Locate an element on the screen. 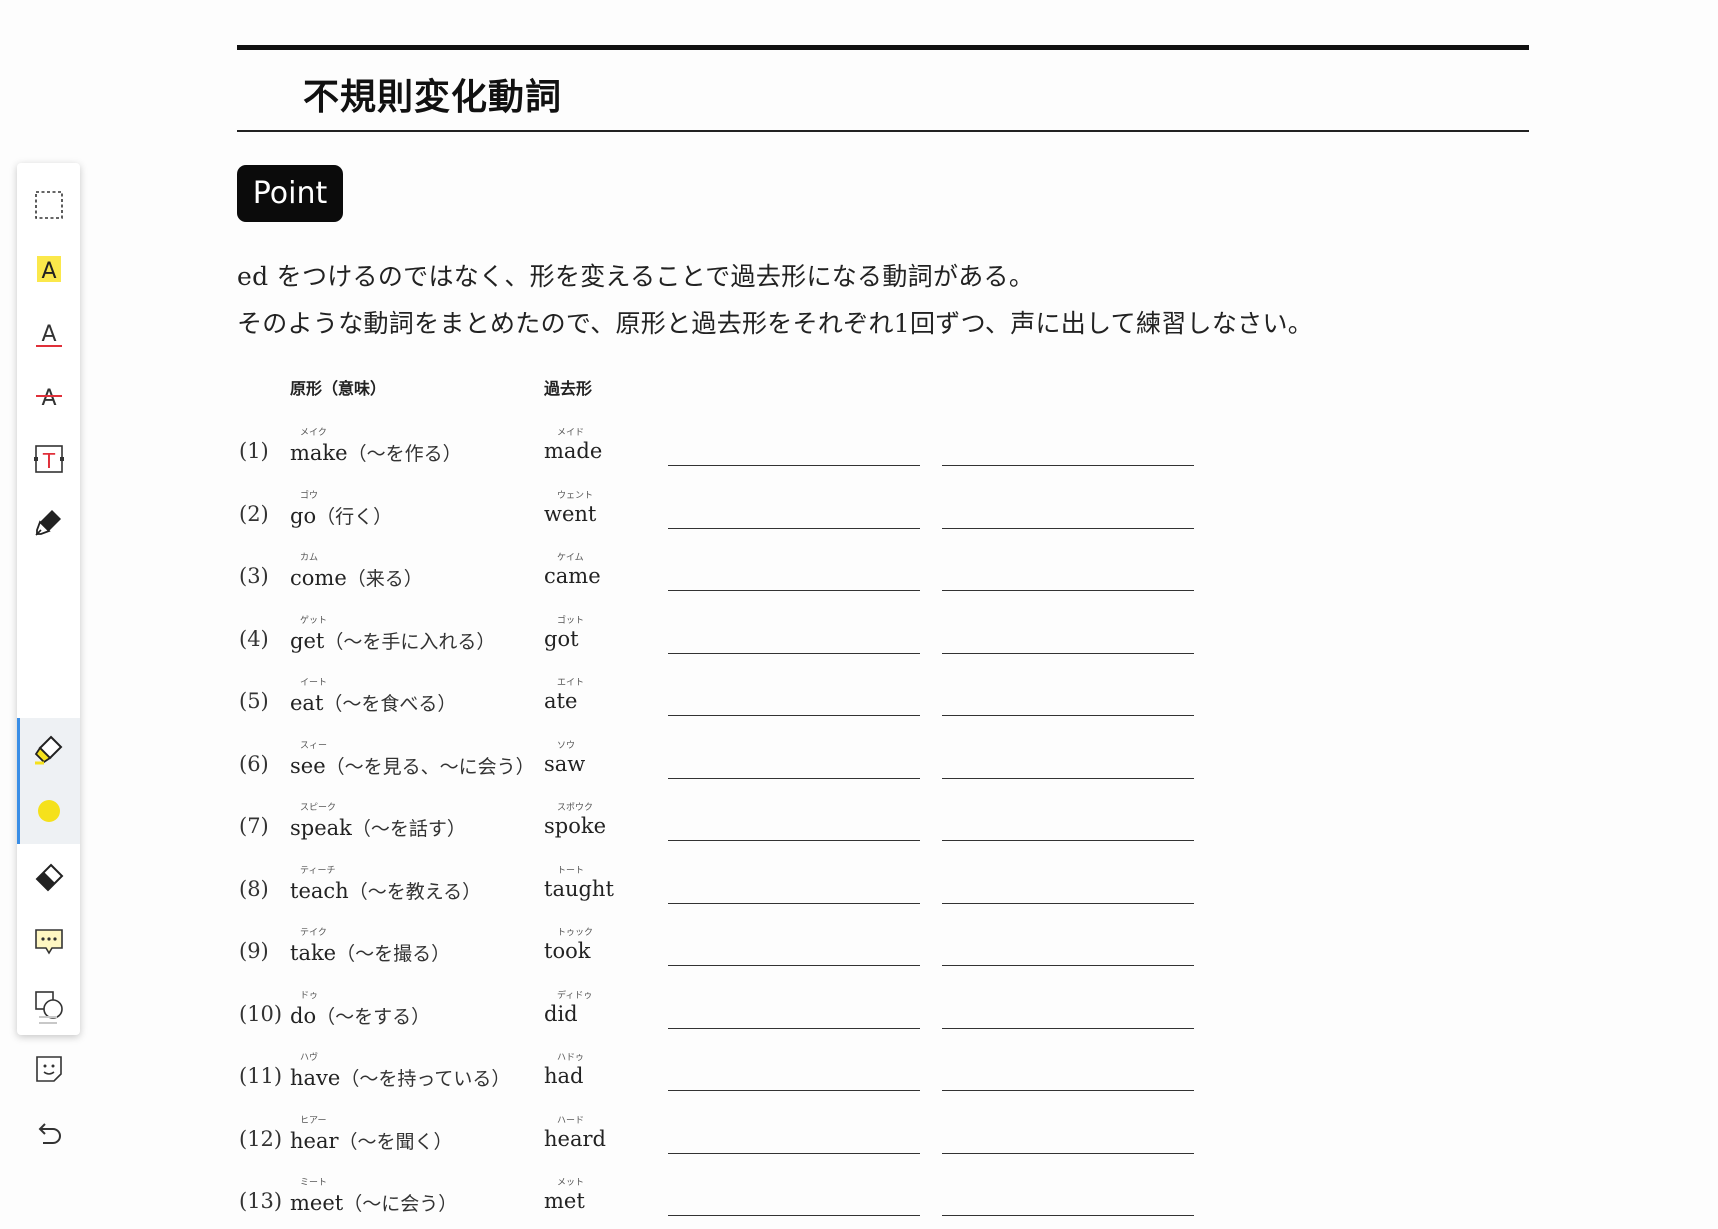 The image size is (1718, 1229). base-meaning: （～を持っている） is located at coordinates (425, 1079).